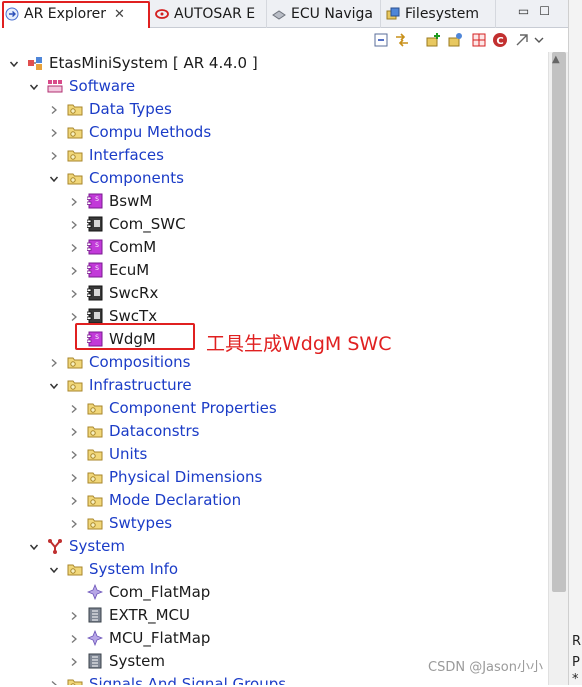 The width and height of the screenshot is (582, 687). What do you see at coordinates (188, 680) in the screenshot?
I see `tree-item-label: Signals And Signal Groups` at bounding box center [188, 680].